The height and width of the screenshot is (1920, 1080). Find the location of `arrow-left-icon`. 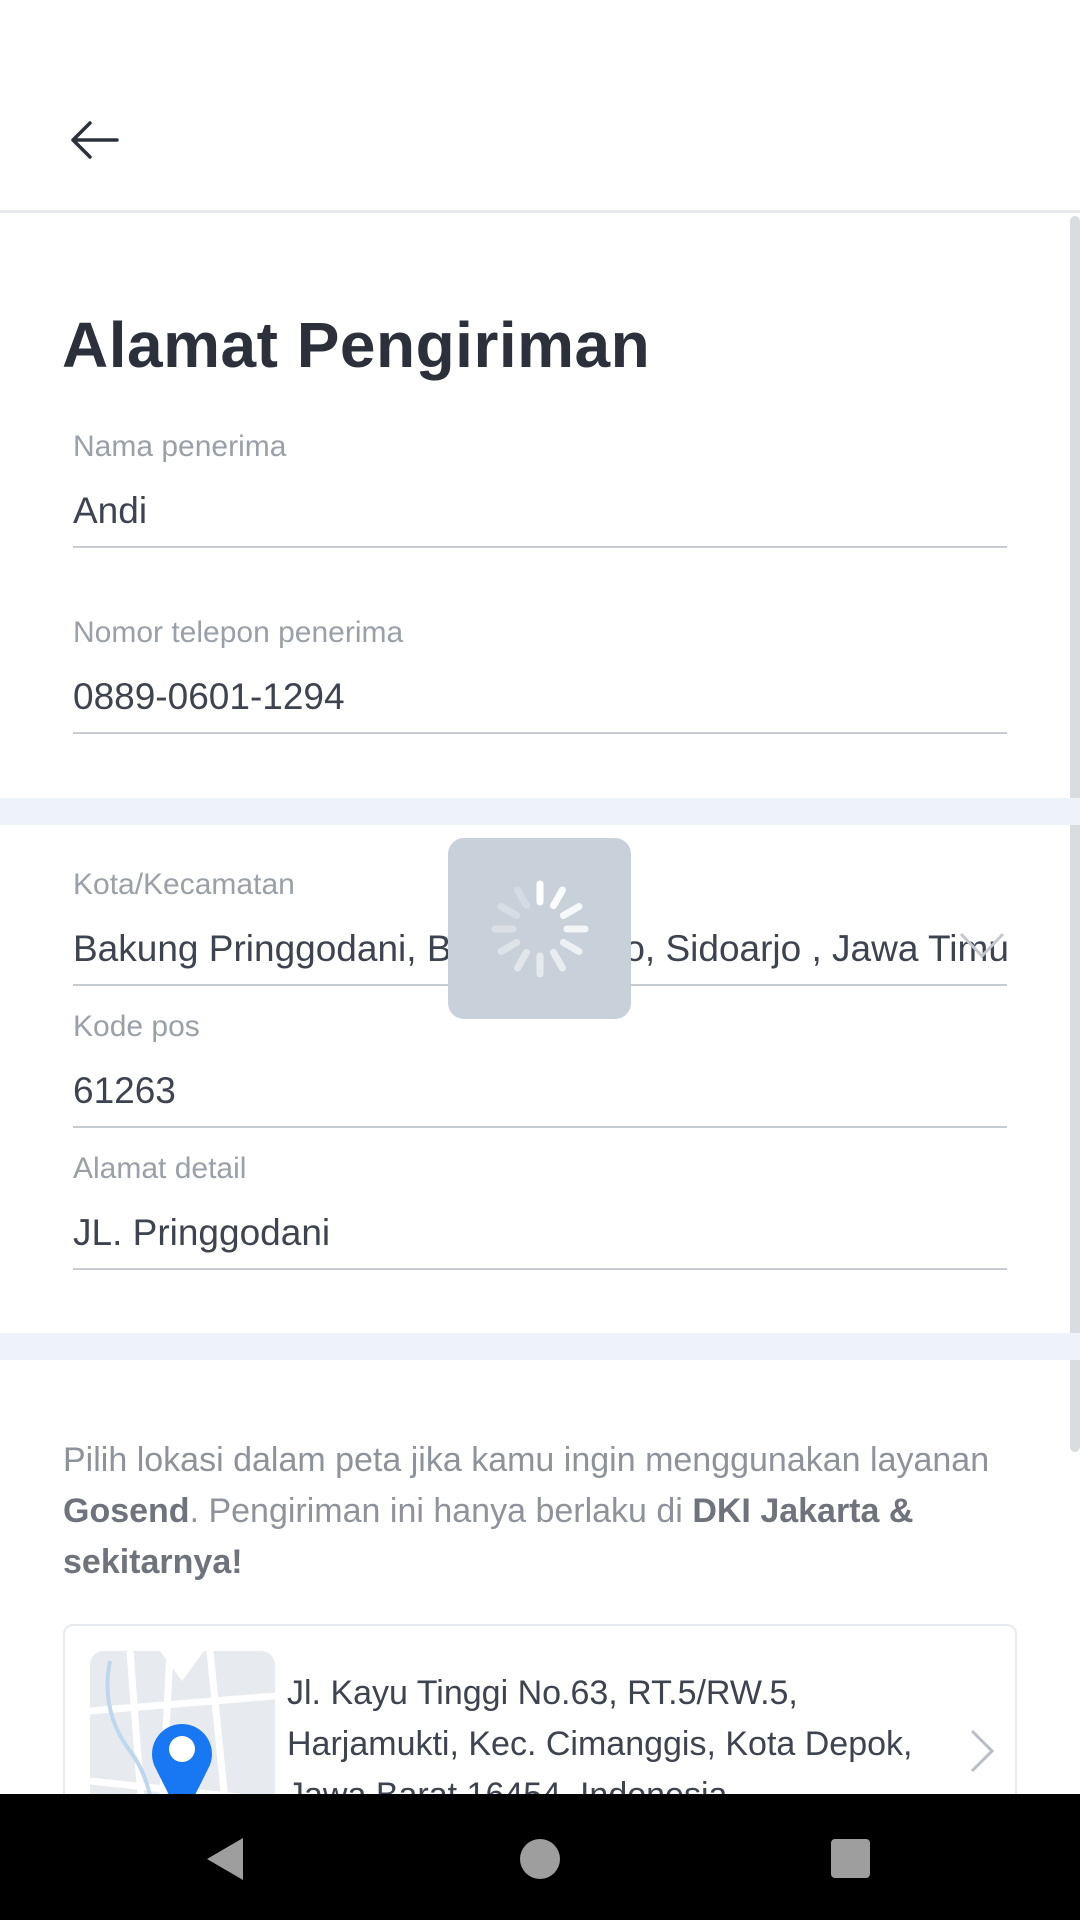

arrow-left-icon is located at coordinates (95, 140).